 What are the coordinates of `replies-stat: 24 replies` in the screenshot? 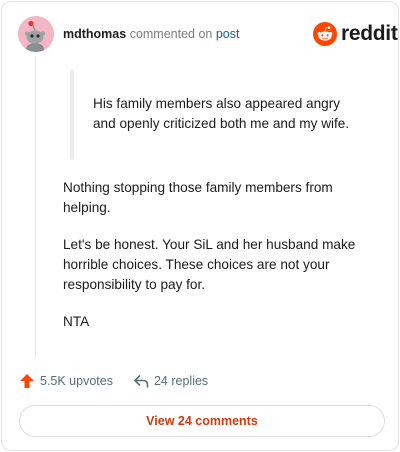 It's located at (170, 381).